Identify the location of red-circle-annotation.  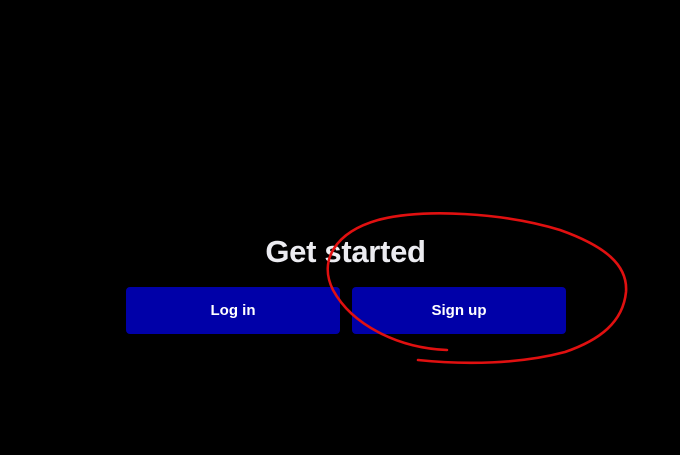
(477, 288).